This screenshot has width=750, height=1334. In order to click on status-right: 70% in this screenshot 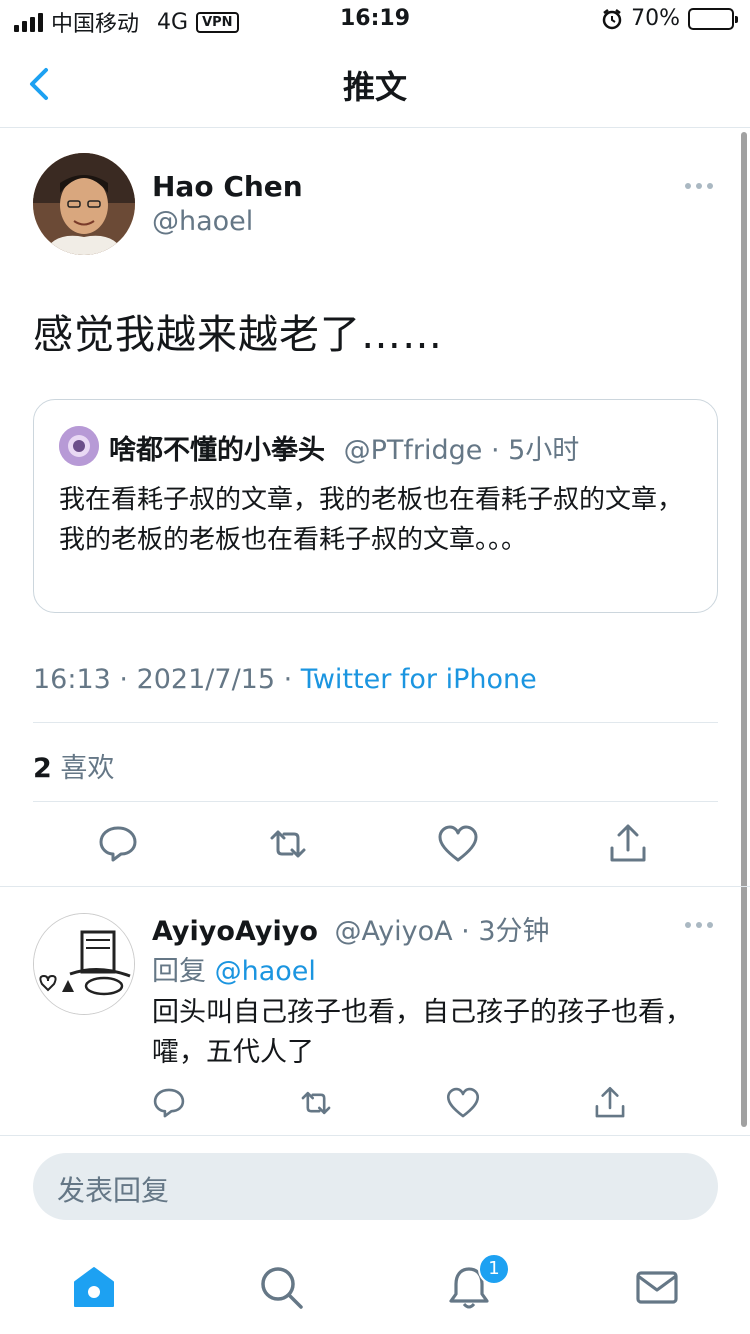, I will do `click(669, 18)`.